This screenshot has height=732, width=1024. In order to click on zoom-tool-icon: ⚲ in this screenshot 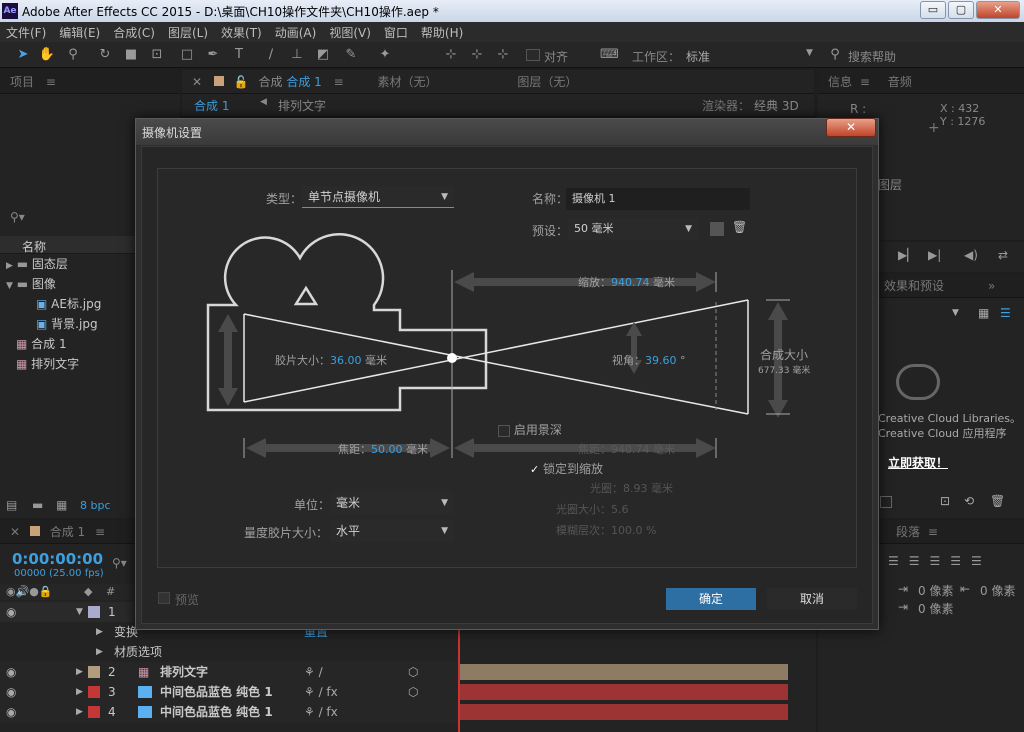, I will do `click(73, 55)`.